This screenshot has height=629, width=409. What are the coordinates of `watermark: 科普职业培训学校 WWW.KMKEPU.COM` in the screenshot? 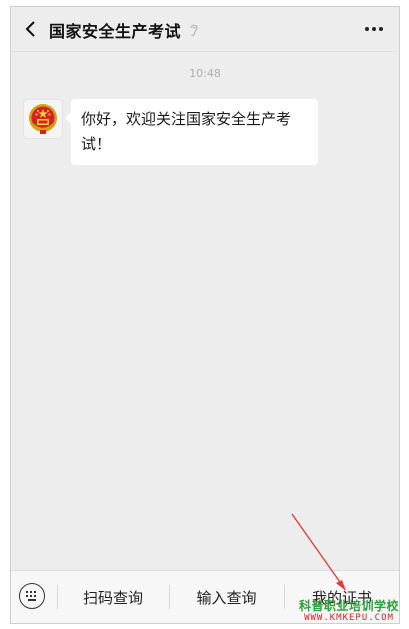 It's located at (349, 611).